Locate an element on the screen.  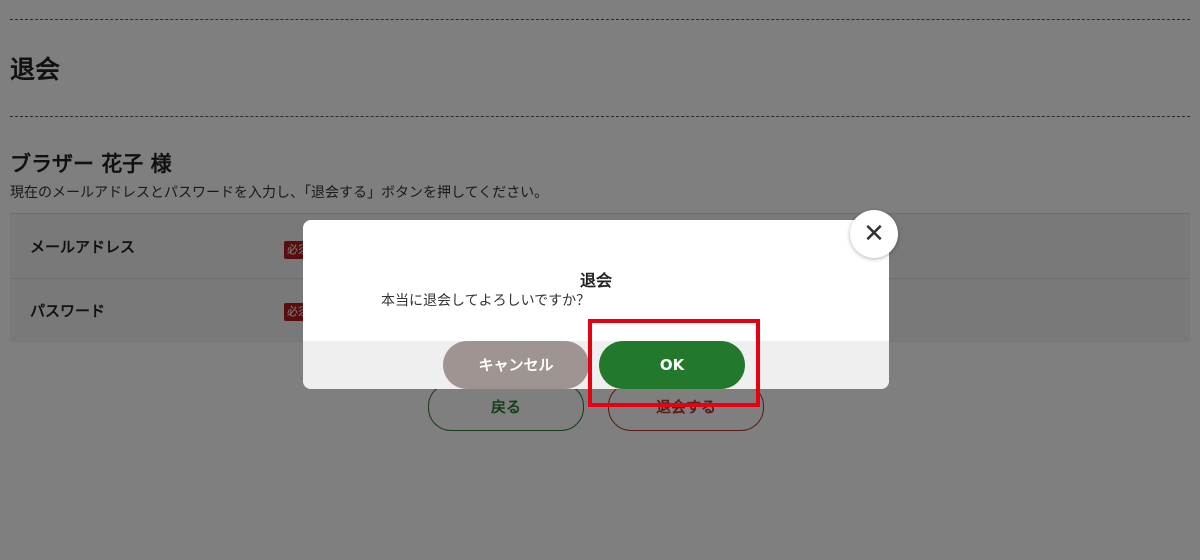
dialog-message: 本当に退会してよろしいですか？ is located at coordinates (486, 301).